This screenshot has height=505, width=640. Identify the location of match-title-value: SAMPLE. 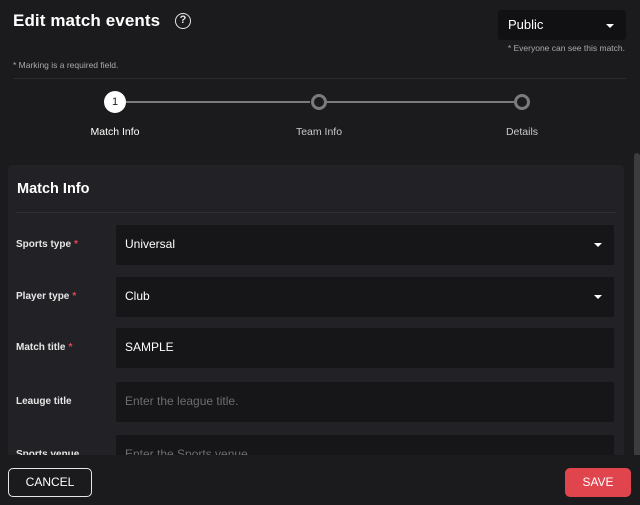
(149, 347).